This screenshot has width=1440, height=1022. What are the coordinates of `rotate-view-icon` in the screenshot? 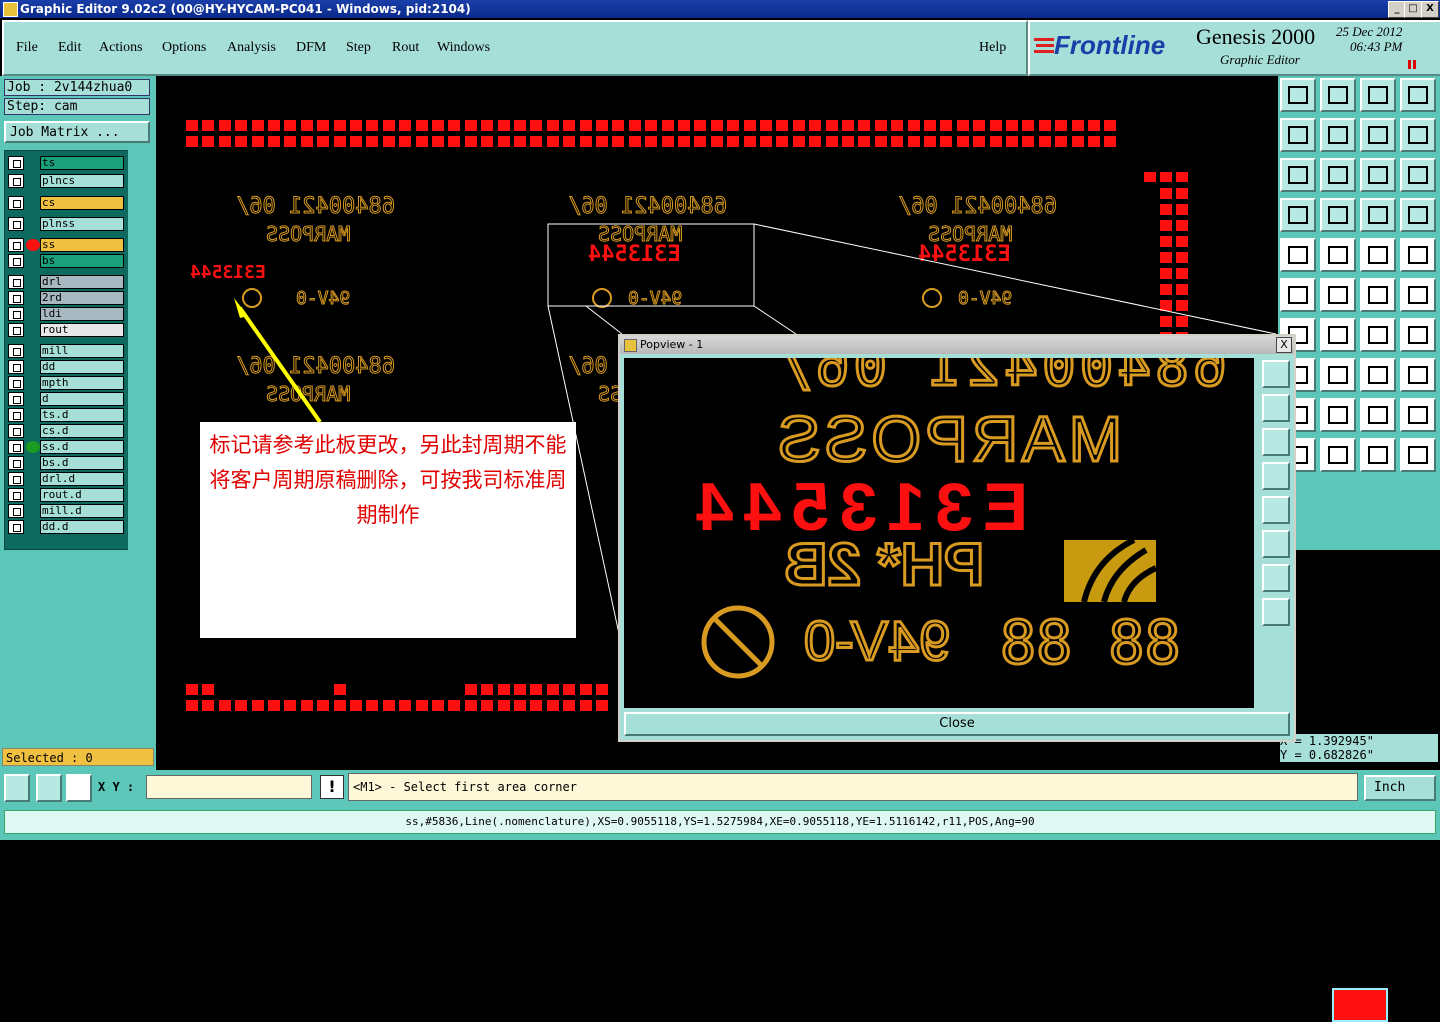 It's located at (1378, 135).